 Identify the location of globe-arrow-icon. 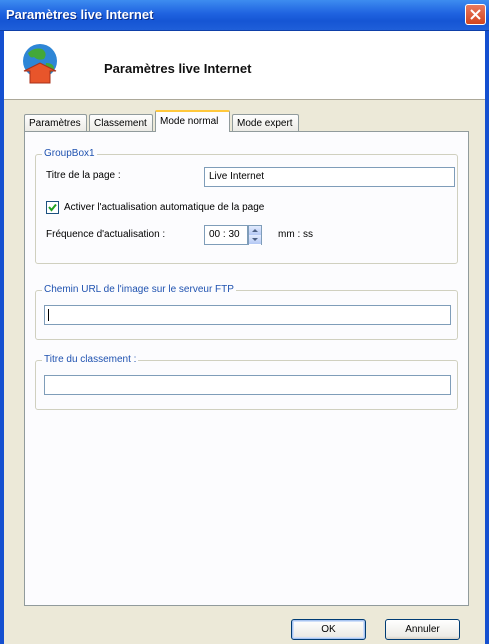
(40, 64).